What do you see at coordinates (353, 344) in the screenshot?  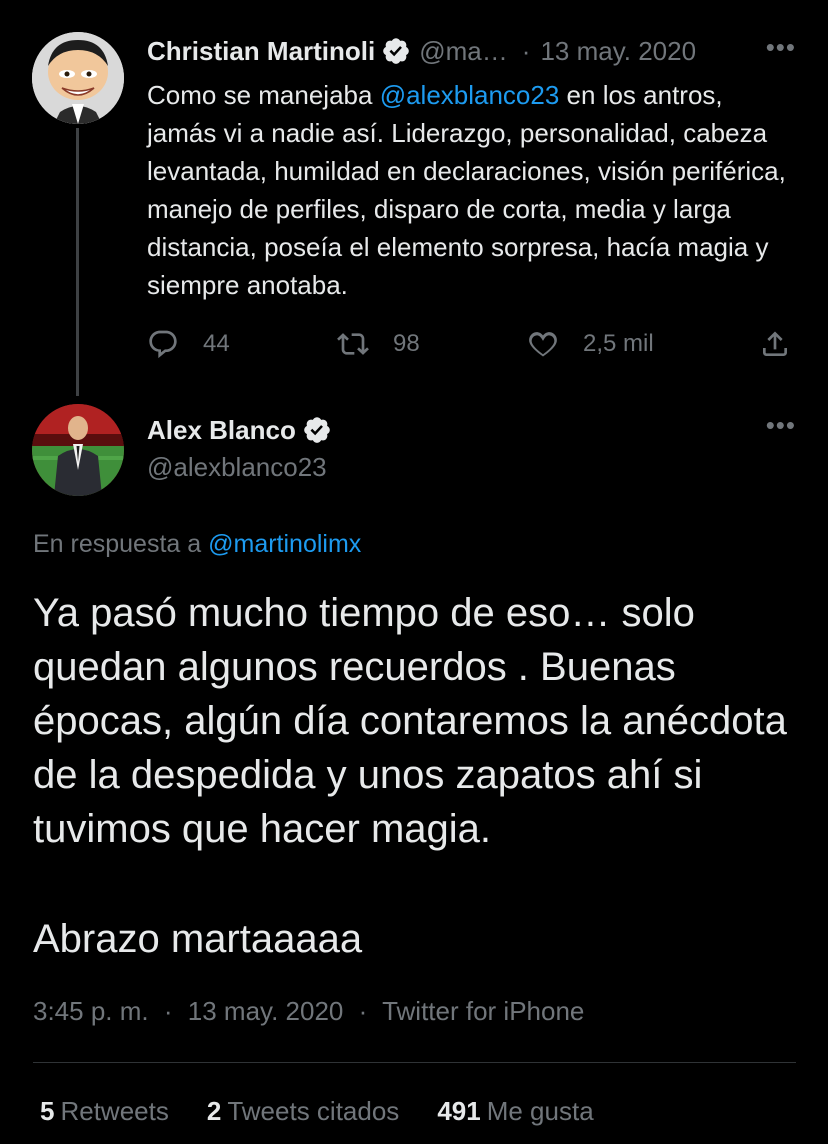 I see `retweet-icon` at bounding box center [353, 344].